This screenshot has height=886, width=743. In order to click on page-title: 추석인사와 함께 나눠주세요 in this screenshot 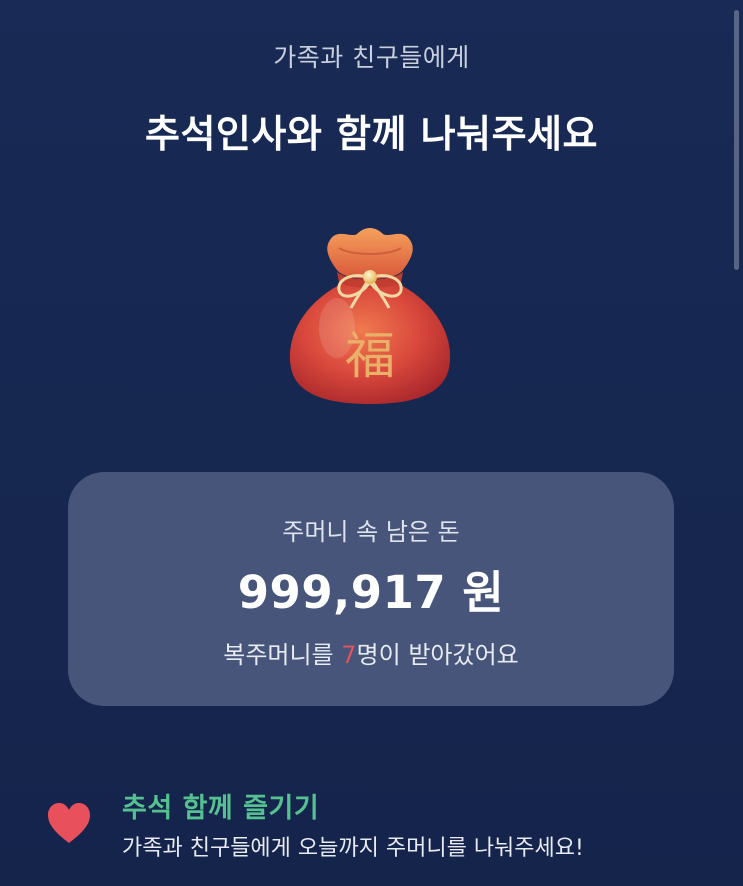, I will do `click(371, 134)`.